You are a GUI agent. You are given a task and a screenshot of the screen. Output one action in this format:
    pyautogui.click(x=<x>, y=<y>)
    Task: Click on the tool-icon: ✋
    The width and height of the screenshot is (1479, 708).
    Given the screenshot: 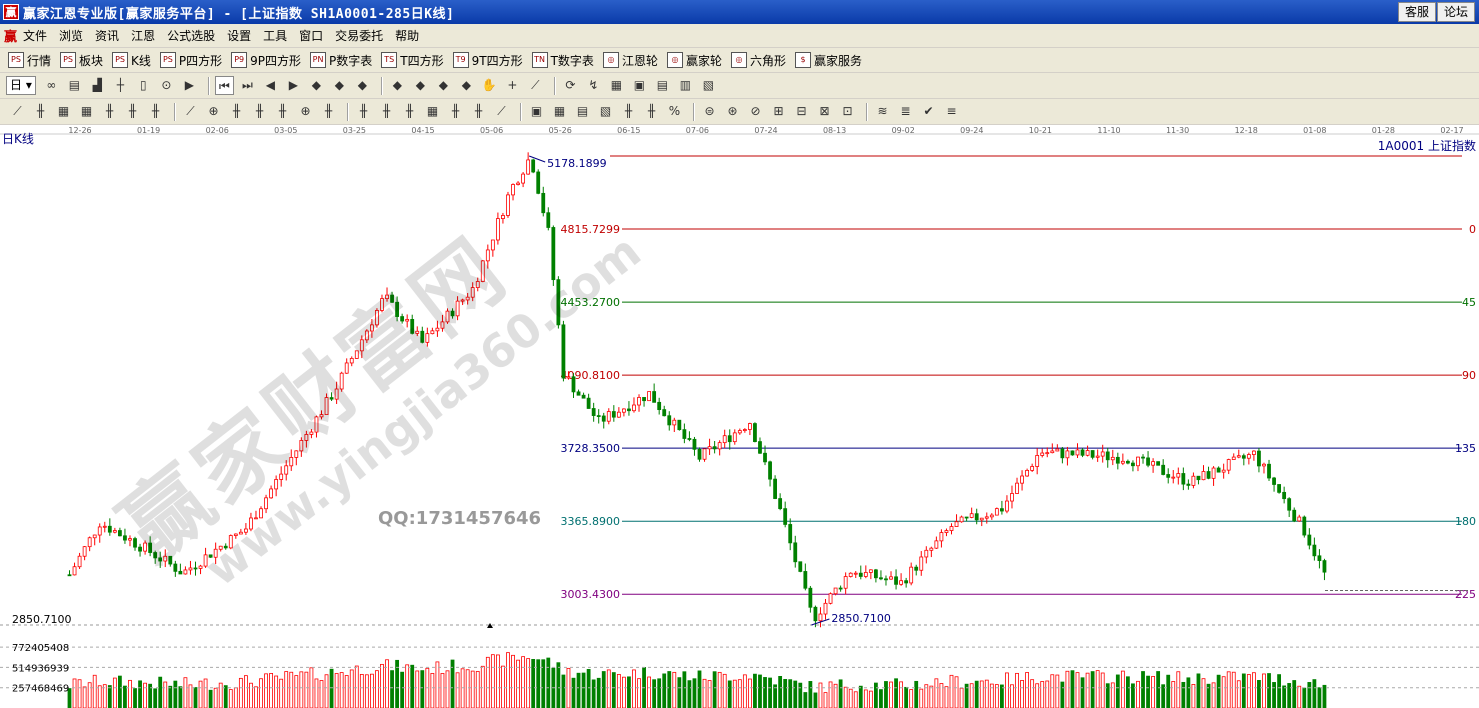 What is the action you would take?
    pyautogui.click(x=489, y=85)
    